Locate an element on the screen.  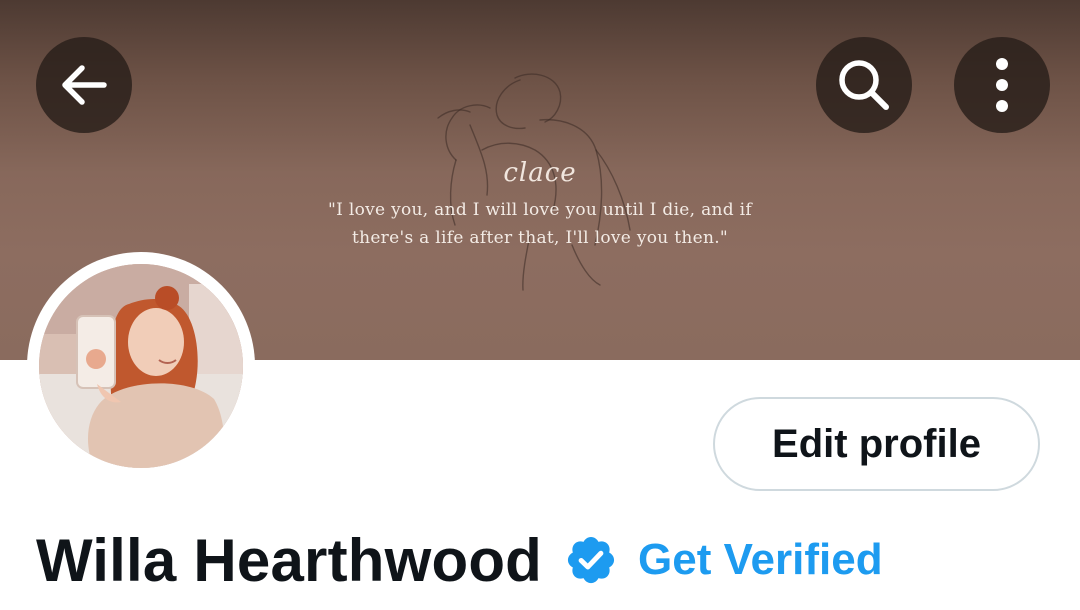
verified-badge-icon is located at coordinates (591, 560).